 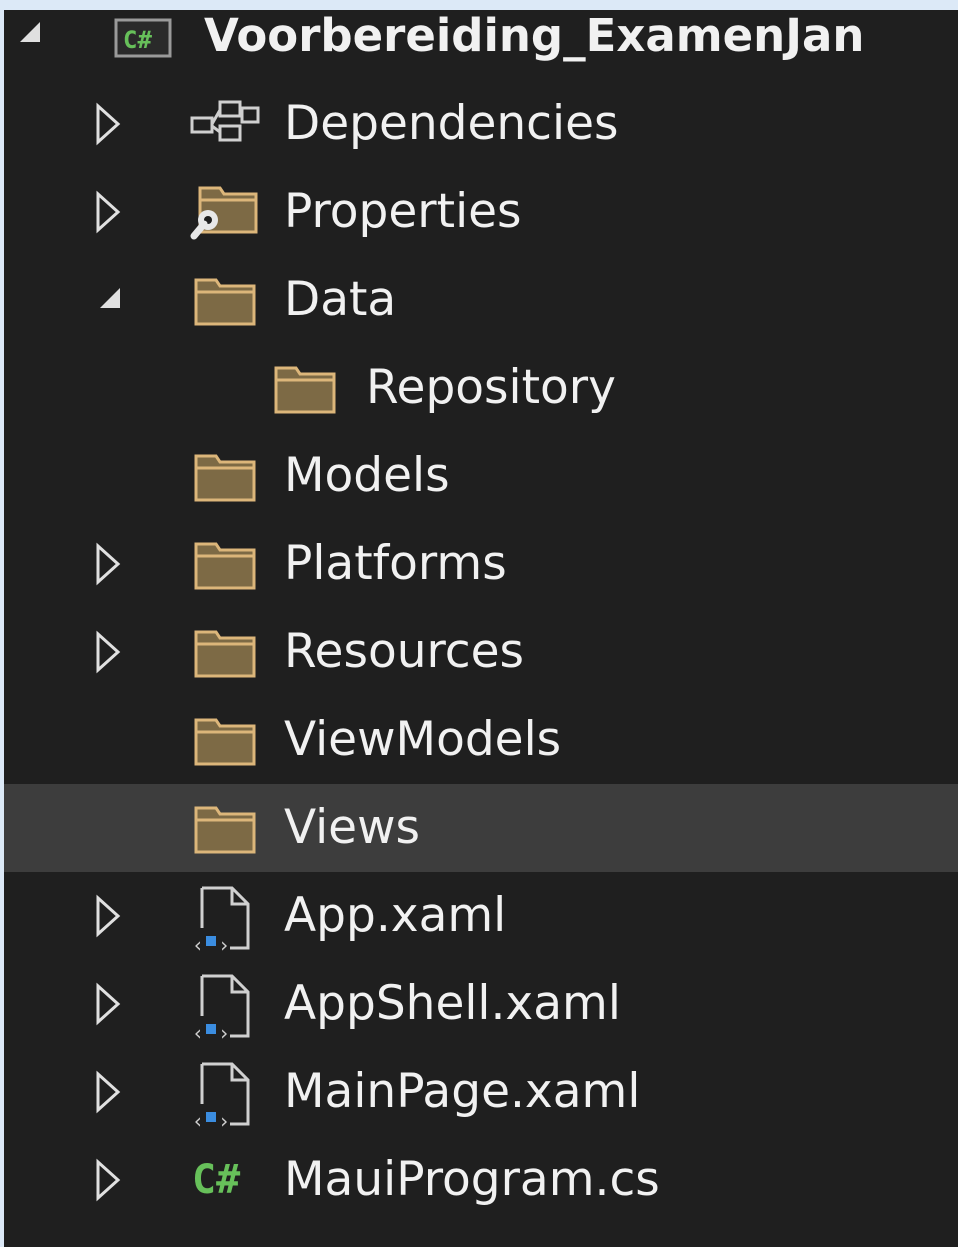 What do you see at coordinates (404, 651) in the screenshot?
I see `tree-item-label: Resources` at bounding box center [404, 651].